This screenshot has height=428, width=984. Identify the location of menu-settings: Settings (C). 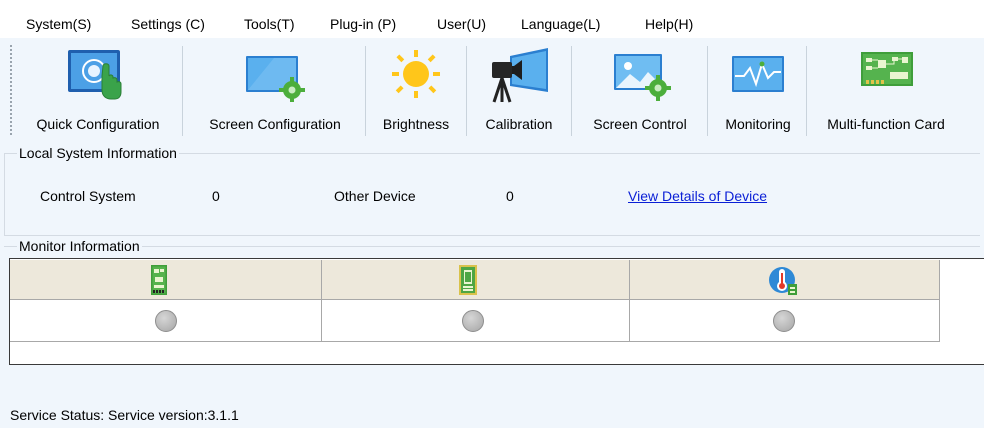
(168, 24).